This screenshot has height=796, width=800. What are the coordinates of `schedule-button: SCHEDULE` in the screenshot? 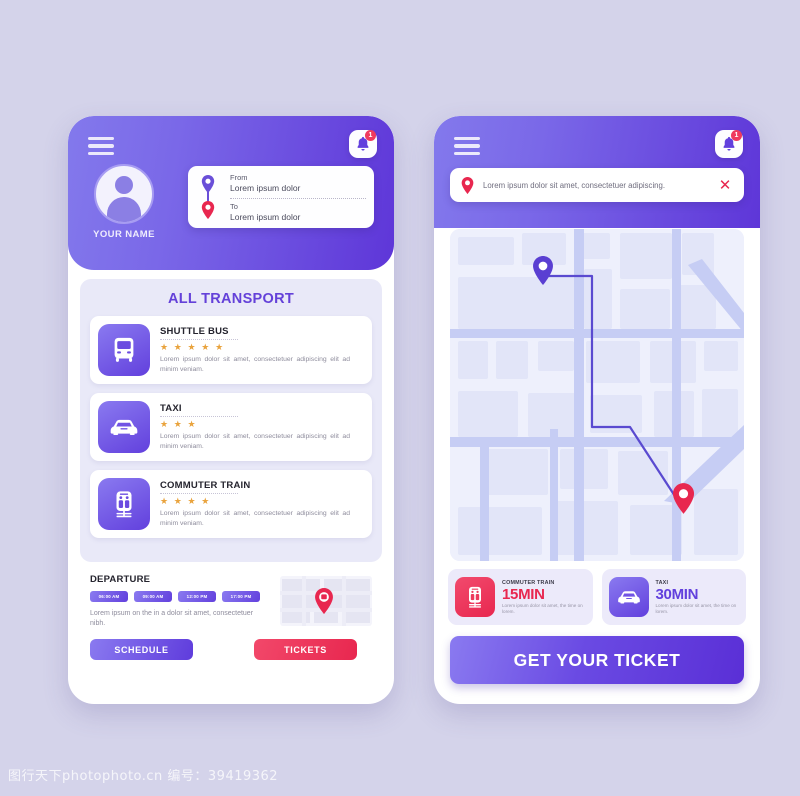 It's located at (141, 649).